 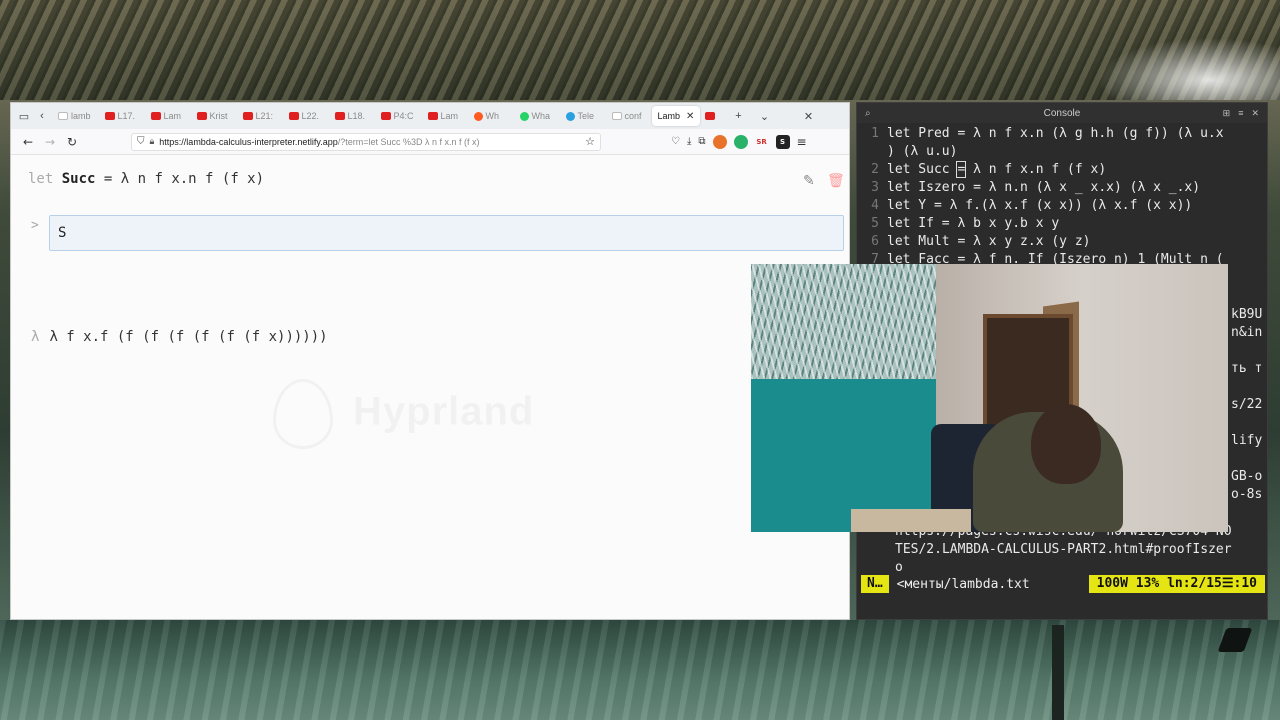 I want to click on editor-line: 4 let Y = λ f.(λ x.f (x x)) (λ x.f (x x)), so click(x=1062, y=206).